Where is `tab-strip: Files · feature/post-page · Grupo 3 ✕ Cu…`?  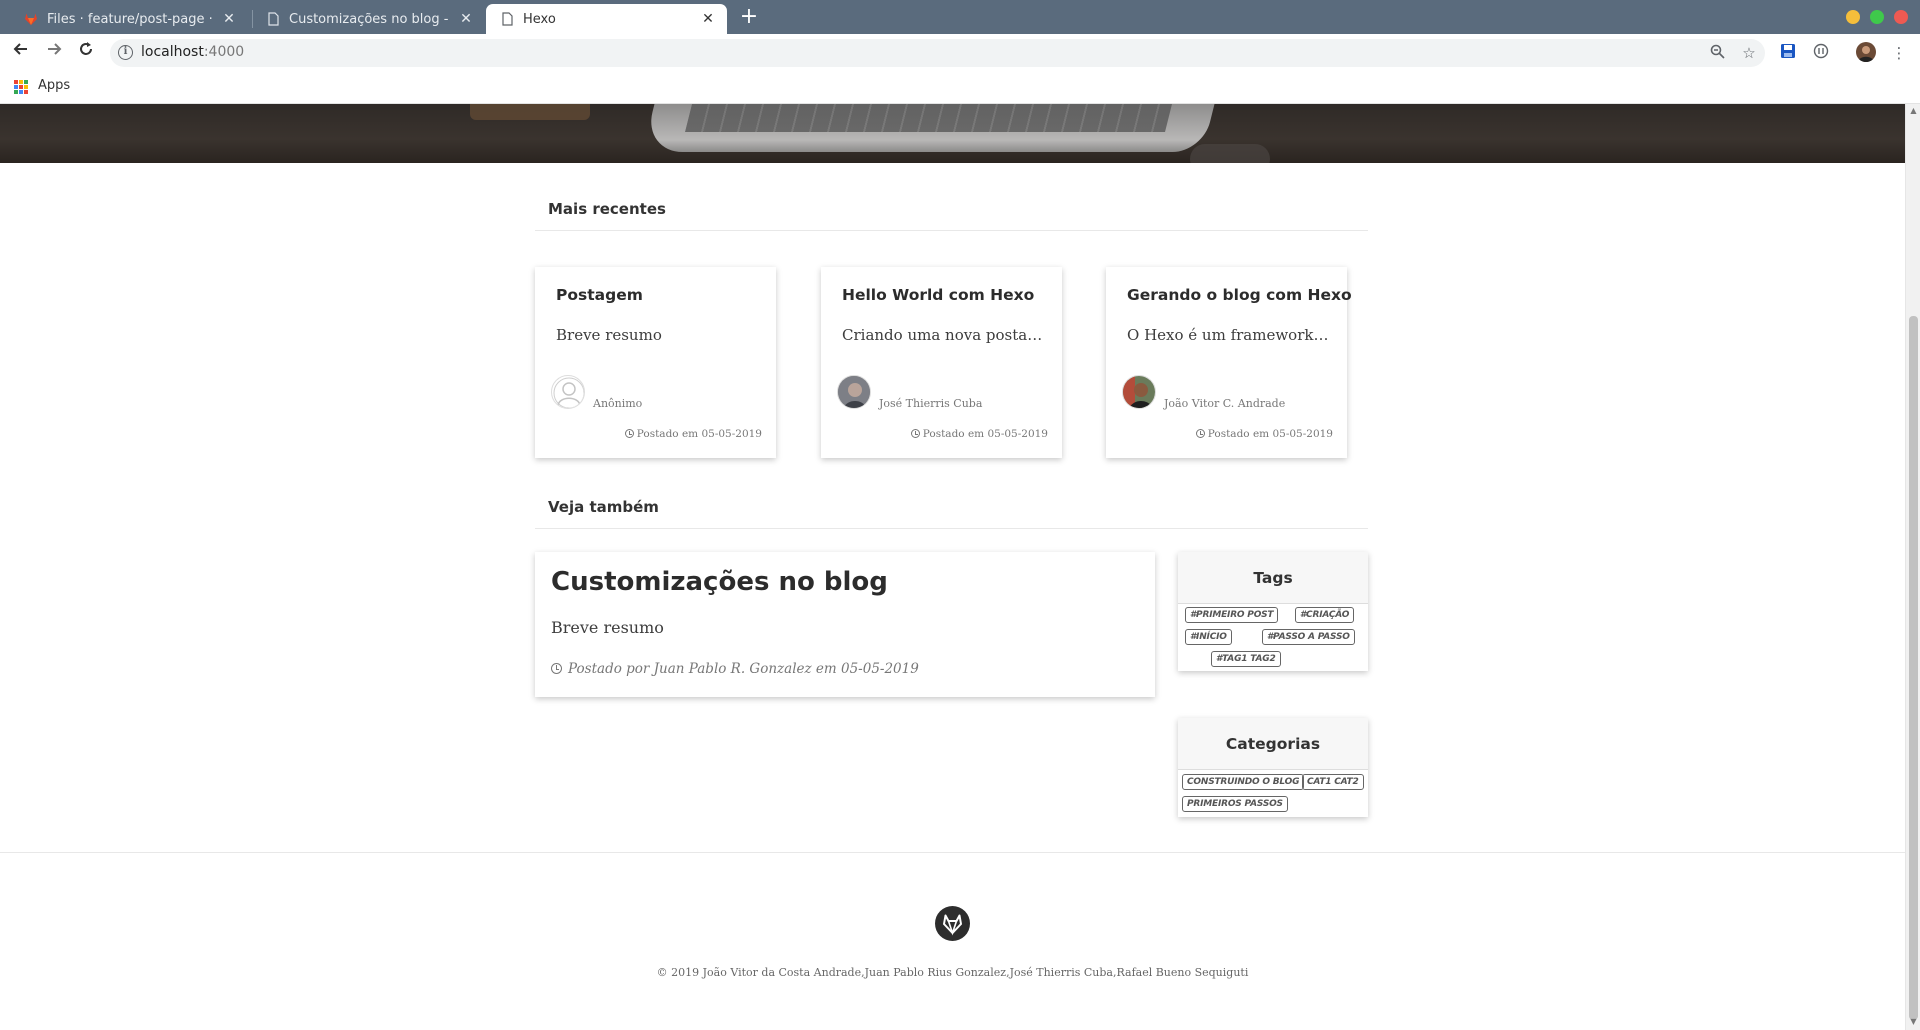 tab-strip: Files · feature/post-page · Grupo 3 ✕ Cu… is located at coordinates (960, 17).